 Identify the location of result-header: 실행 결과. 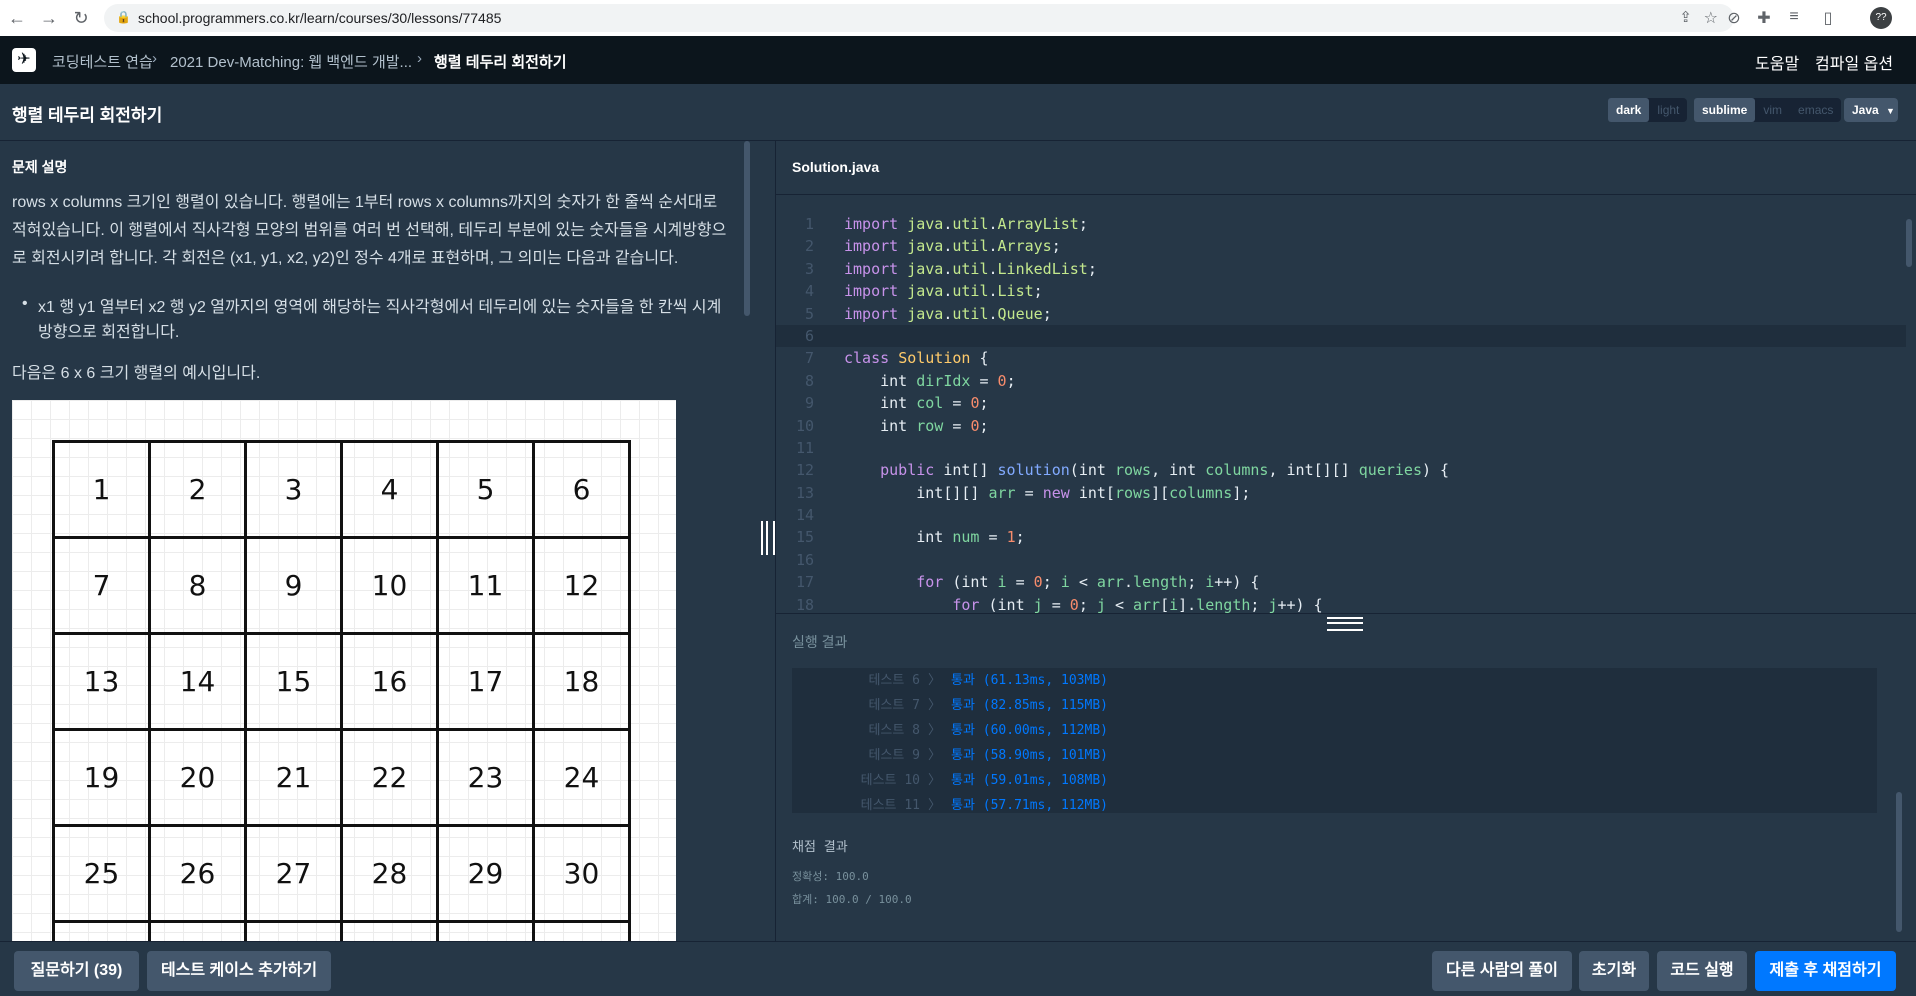
(1346, 641).